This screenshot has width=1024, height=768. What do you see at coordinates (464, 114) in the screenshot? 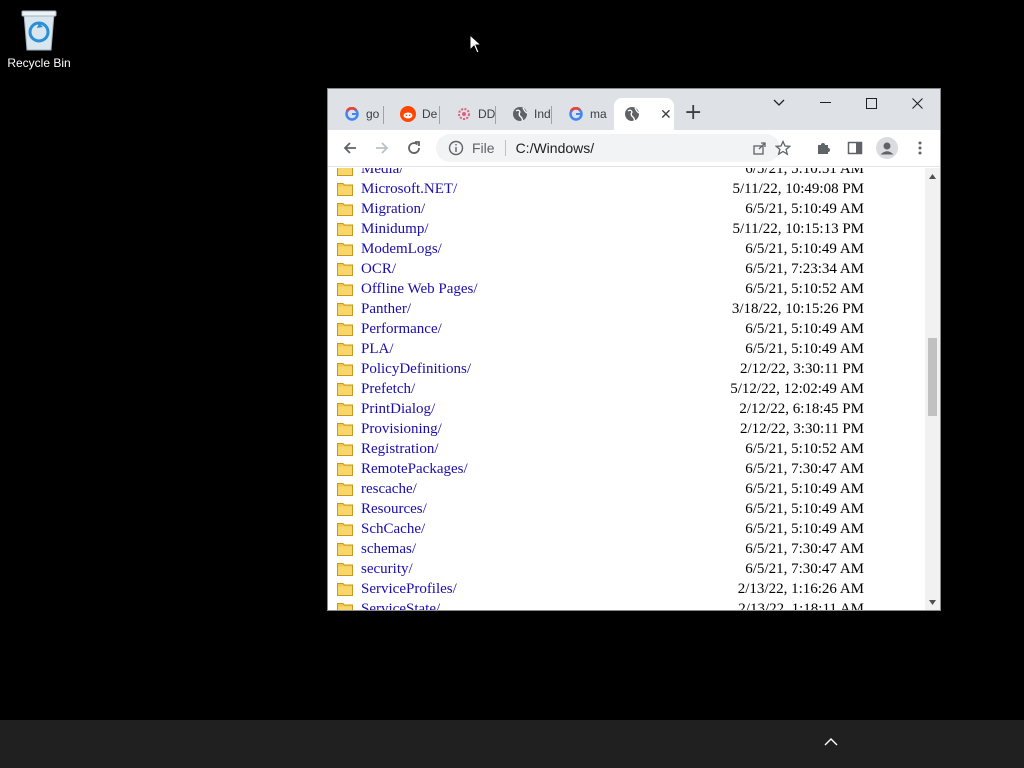
I see `gear-icon` at bounding box center [464, 114].